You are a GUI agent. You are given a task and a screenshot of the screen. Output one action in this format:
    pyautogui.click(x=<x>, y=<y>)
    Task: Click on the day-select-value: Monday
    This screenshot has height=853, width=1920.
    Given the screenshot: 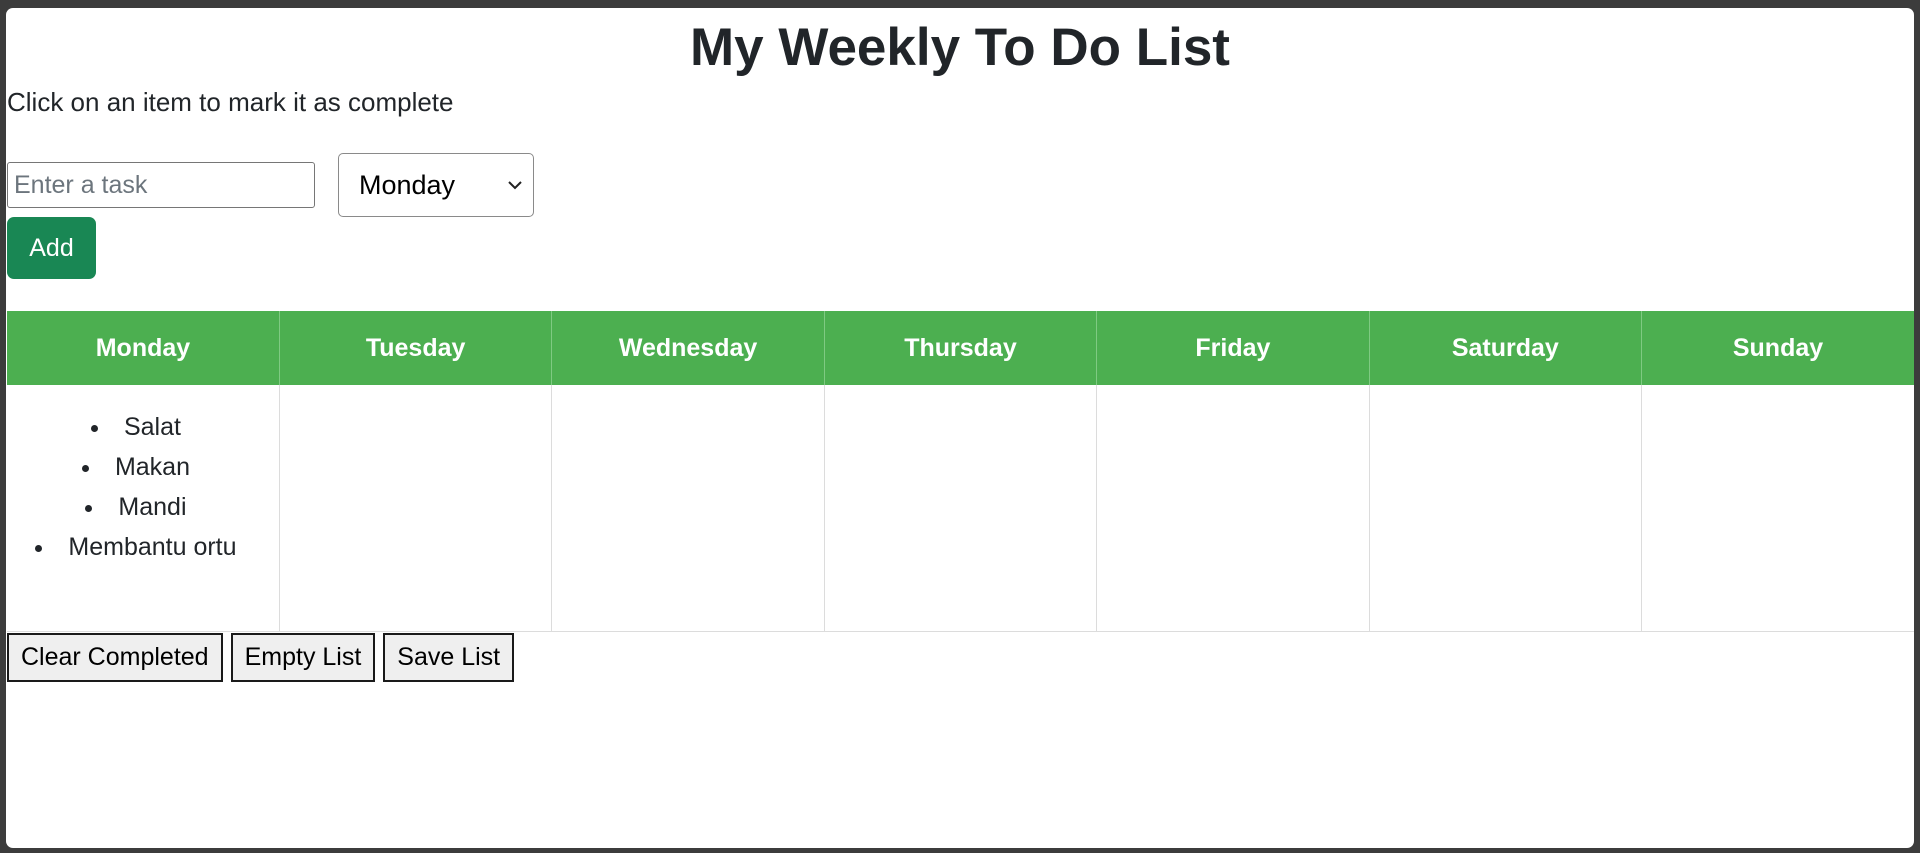 What is the action you would take?
    pyautogui.click(x=407, y=184)
    